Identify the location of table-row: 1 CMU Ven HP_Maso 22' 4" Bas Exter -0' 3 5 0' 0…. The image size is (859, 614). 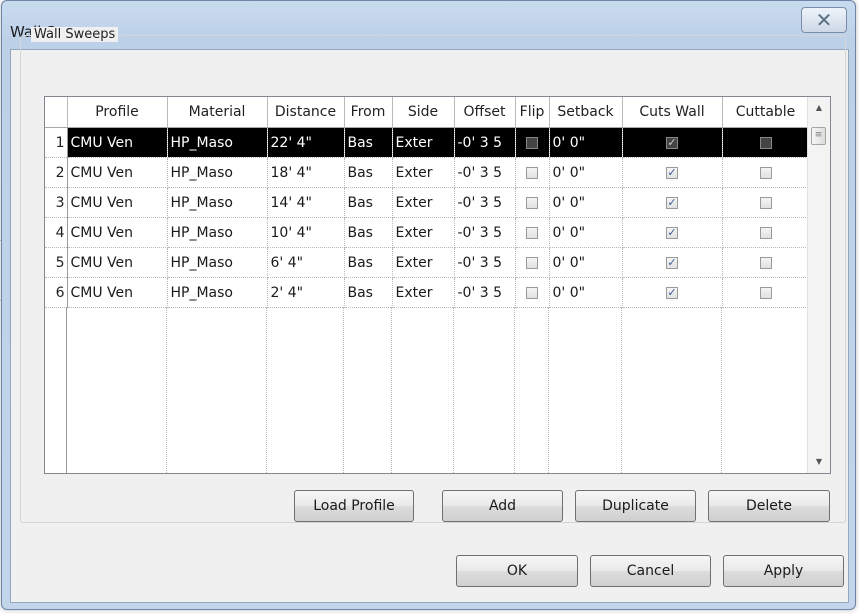
(427, 142).